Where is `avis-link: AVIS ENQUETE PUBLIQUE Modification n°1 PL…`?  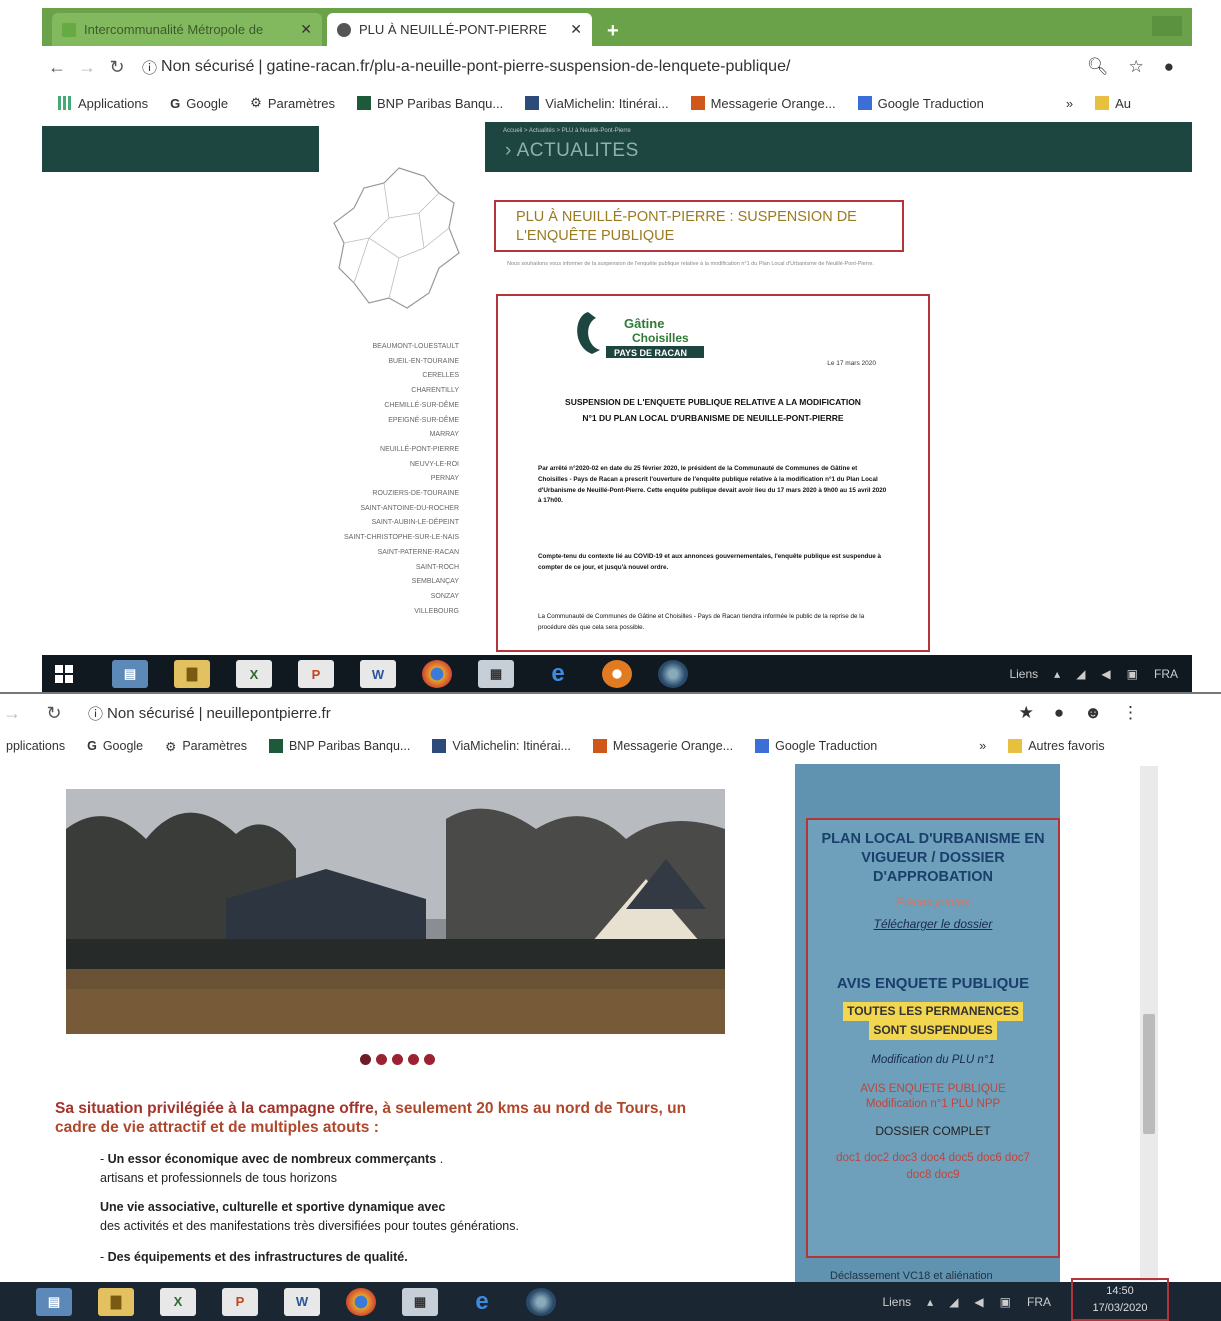
avis-link: AVIS ENQUETE PUBLIQUE Modification n°1 PL… is located at coordinates (933, 1097).